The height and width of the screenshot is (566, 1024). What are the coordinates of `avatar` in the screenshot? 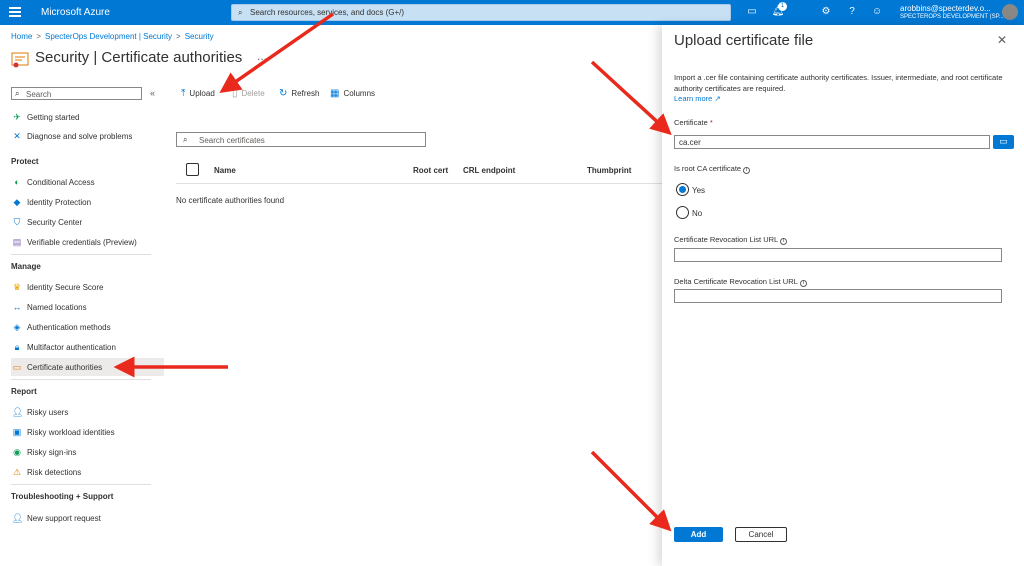 It's located at (1010, 12).